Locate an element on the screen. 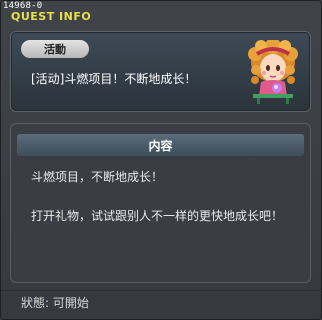  content-line: 斗燃项目，不断地成长！ is located at coordinates (97, 177).